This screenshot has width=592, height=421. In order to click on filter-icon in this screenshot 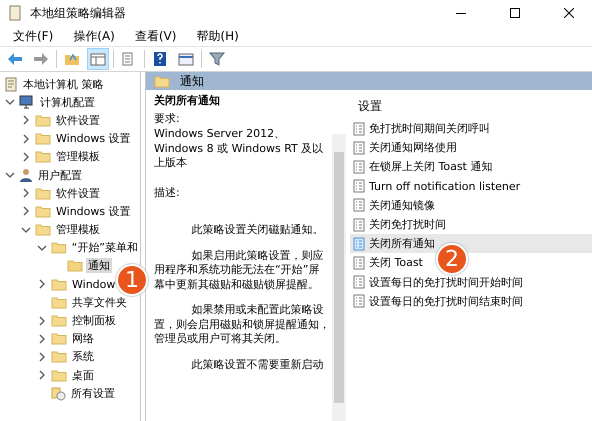, I will do `click(217, 59)`.